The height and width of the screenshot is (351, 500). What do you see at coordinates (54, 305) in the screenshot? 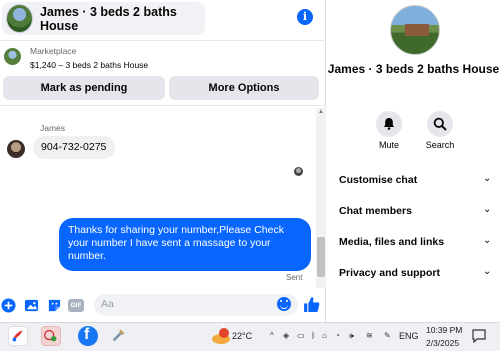
I see `sticker-icon` at bounding box center [54, 305].